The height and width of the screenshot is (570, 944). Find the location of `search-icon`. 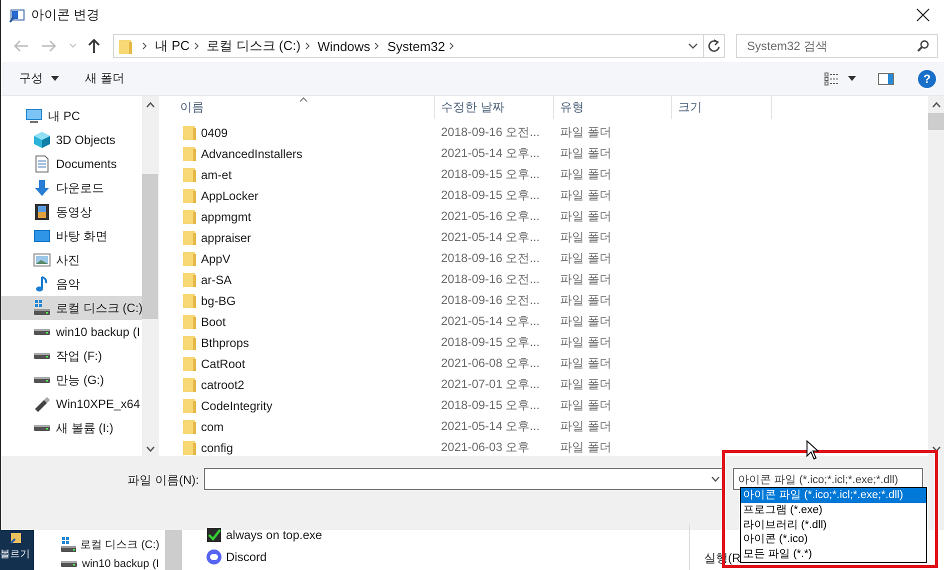

search-icon is located at coordinates (923, 46).